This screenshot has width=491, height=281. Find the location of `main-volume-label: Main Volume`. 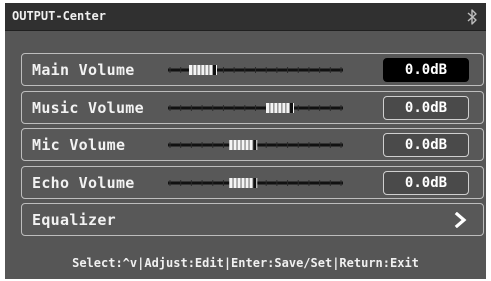

main-volume-label: Main Volume is located at coordinates (83, 70).